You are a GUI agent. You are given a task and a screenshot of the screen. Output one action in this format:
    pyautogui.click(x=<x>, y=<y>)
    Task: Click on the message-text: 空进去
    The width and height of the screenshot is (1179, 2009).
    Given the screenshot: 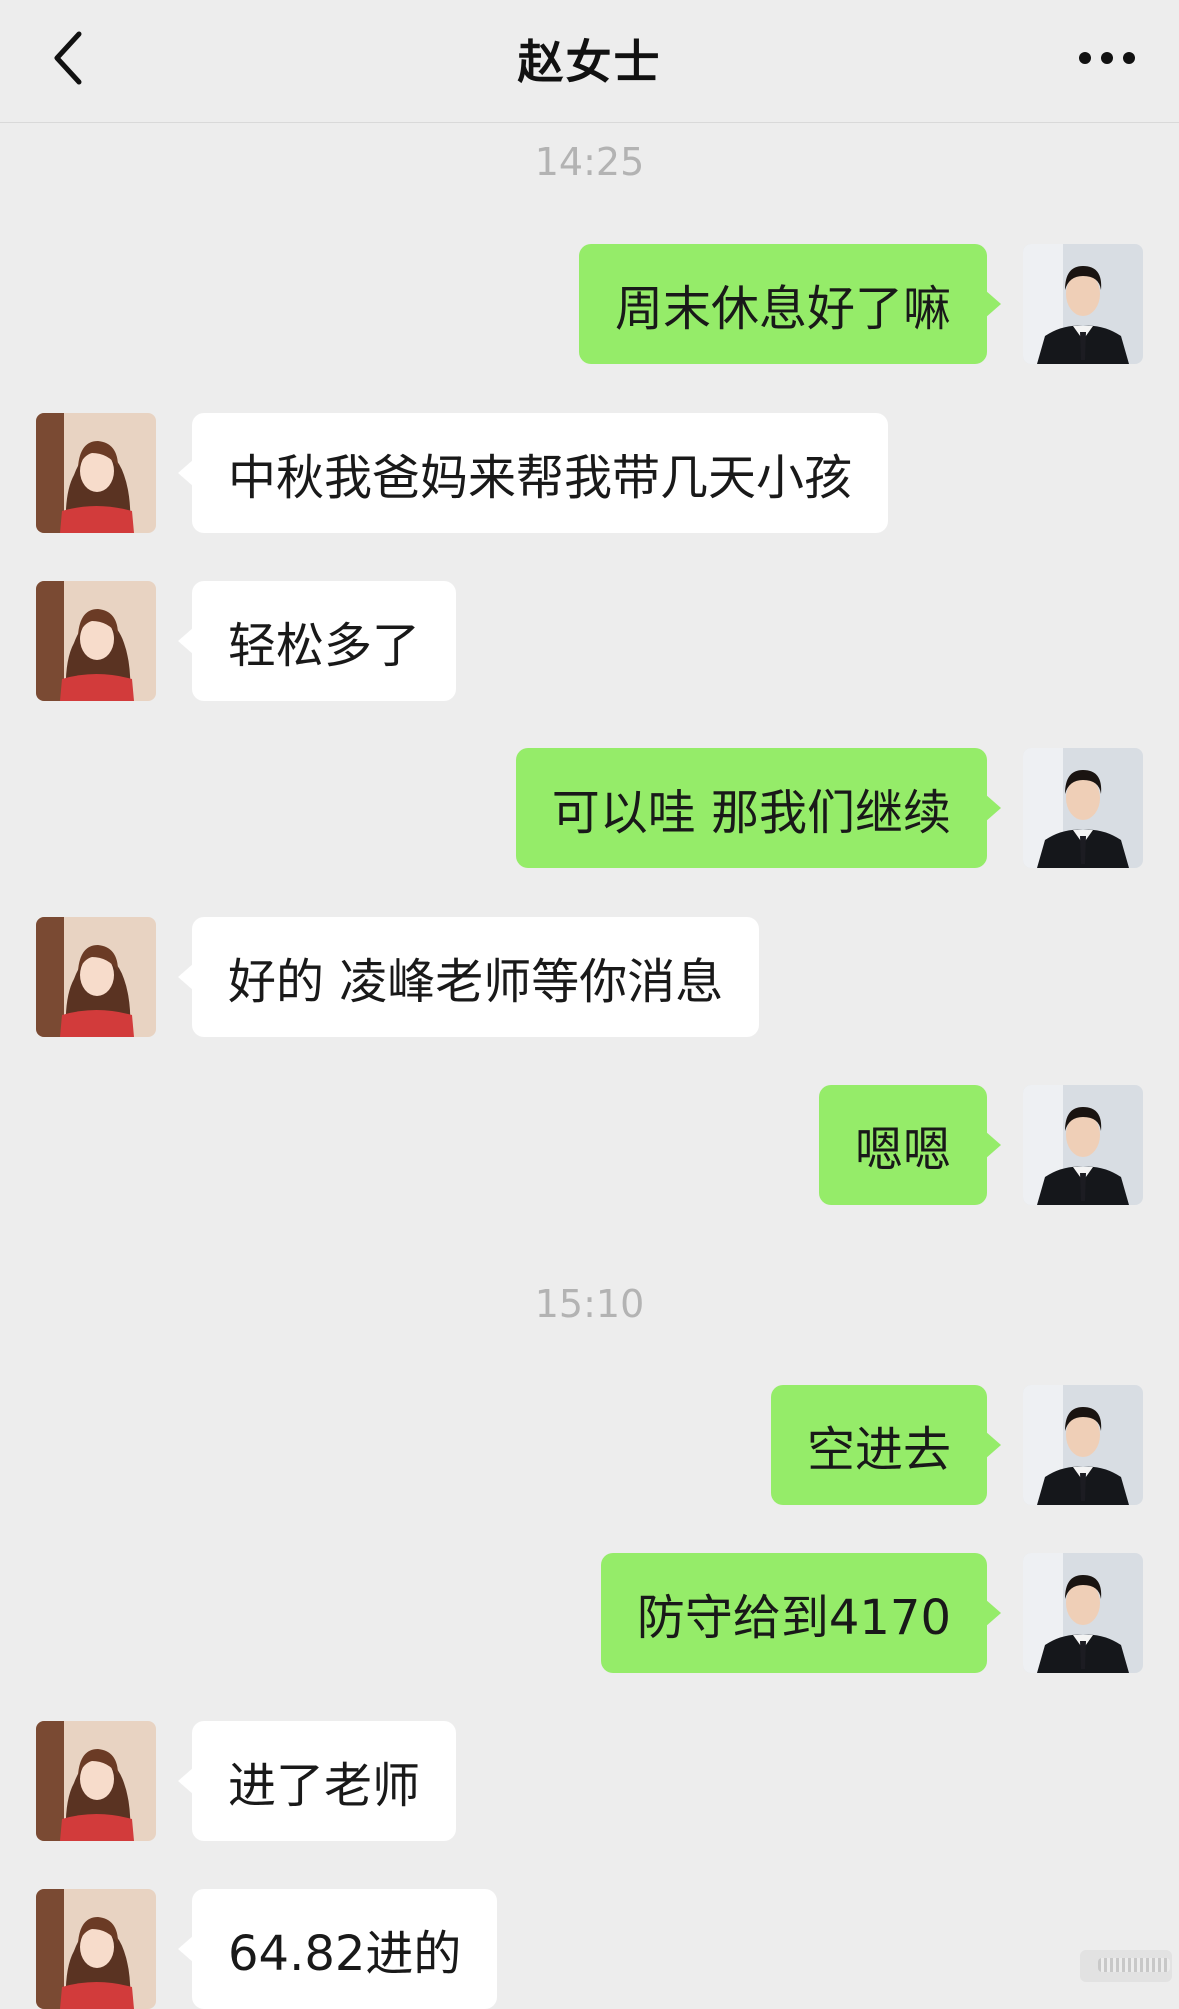 What is the action you would take?
    pyautogui.click(x=878, y=1450)
    